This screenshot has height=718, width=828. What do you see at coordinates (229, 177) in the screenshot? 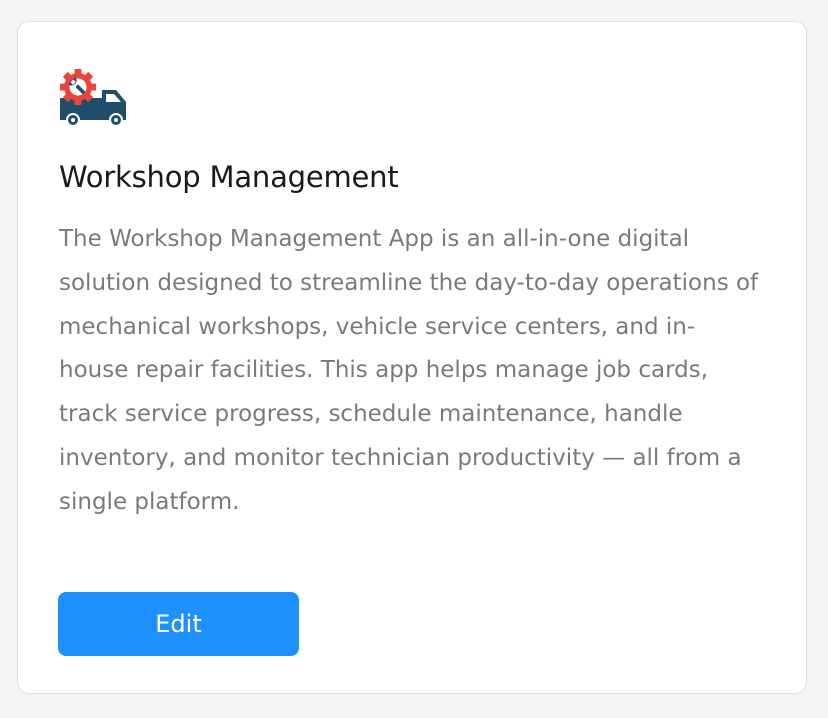
I see `card-title: Workshop Management` at bounding box center [229, 177].